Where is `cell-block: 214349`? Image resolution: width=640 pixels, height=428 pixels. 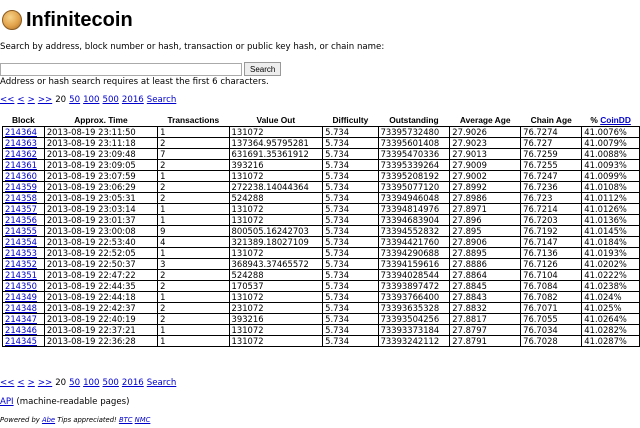 cell-block: 214349 is located at coordinates (23, 297).